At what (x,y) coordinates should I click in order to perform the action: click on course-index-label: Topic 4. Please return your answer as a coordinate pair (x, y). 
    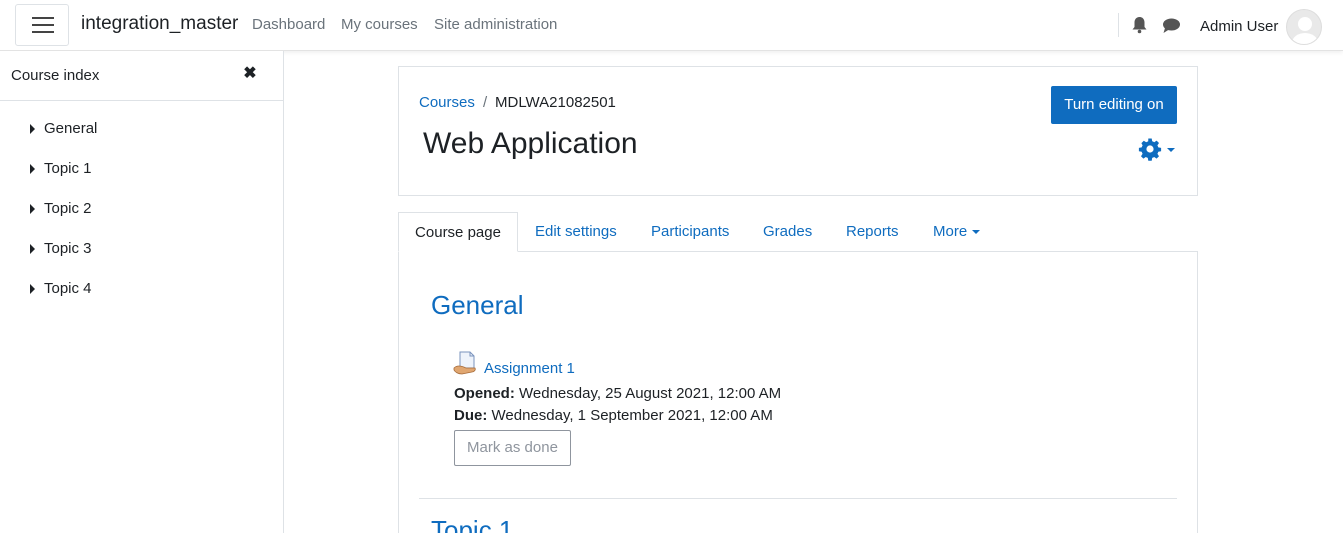
    Looking at the image, I should click on (68, 288).